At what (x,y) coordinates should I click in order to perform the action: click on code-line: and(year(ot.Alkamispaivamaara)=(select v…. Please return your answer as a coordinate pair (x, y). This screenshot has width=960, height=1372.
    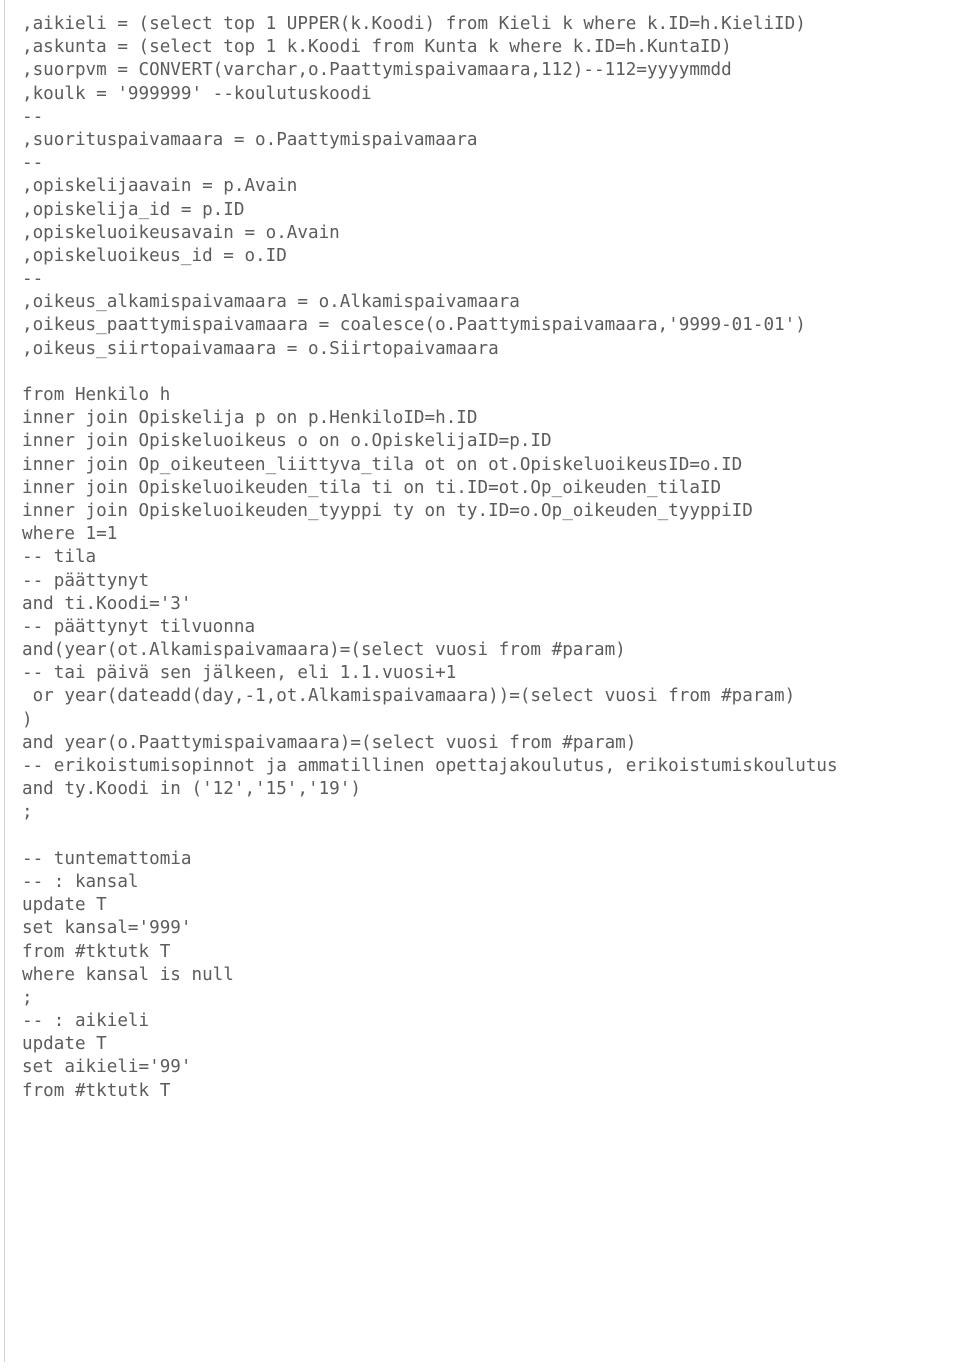
    Looking at the image, I should click on (324, 650).